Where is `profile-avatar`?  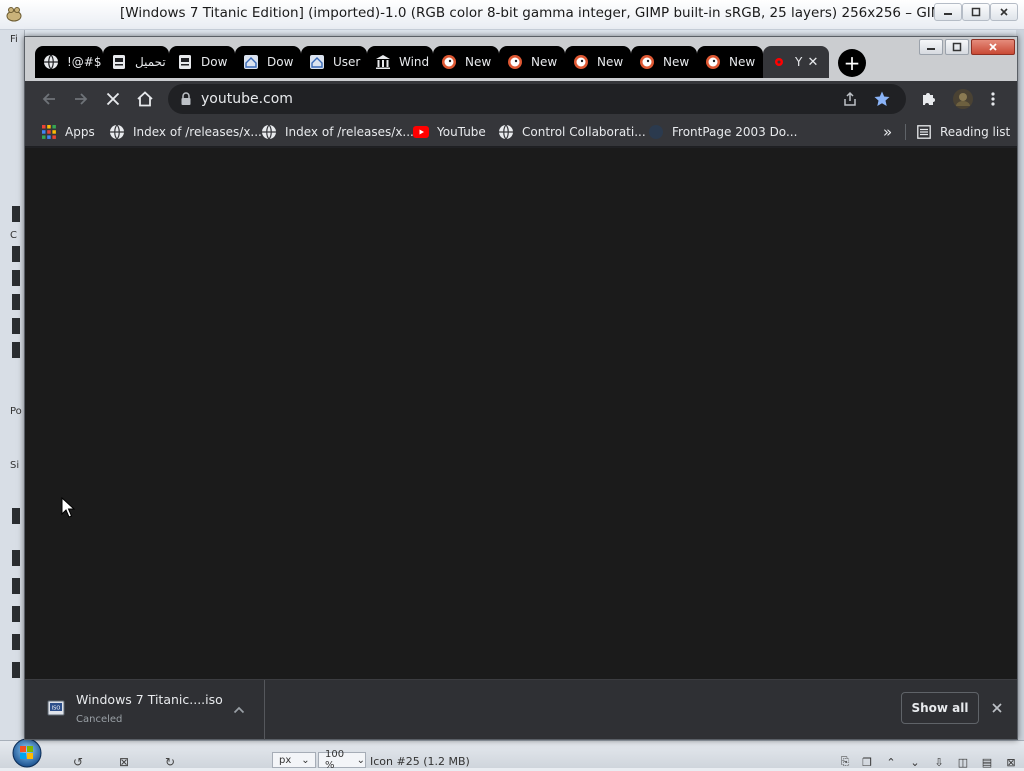 profile-avatar is located at coordinates (963, 99).